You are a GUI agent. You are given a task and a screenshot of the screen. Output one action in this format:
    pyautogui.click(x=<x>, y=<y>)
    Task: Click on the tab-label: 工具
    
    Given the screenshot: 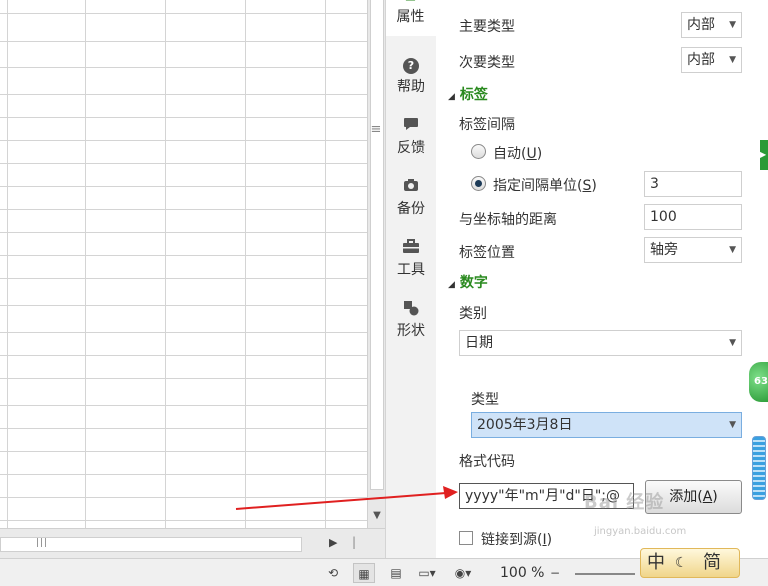 What is the action you would take?
    pyautogui.click(x=411, y=270)
    